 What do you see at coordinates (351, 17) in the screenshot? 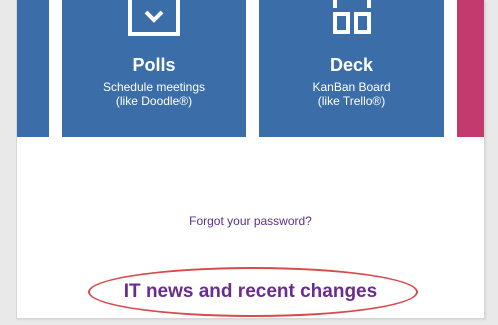
I see `deck-board-icon` at bounding box center [351, 17].